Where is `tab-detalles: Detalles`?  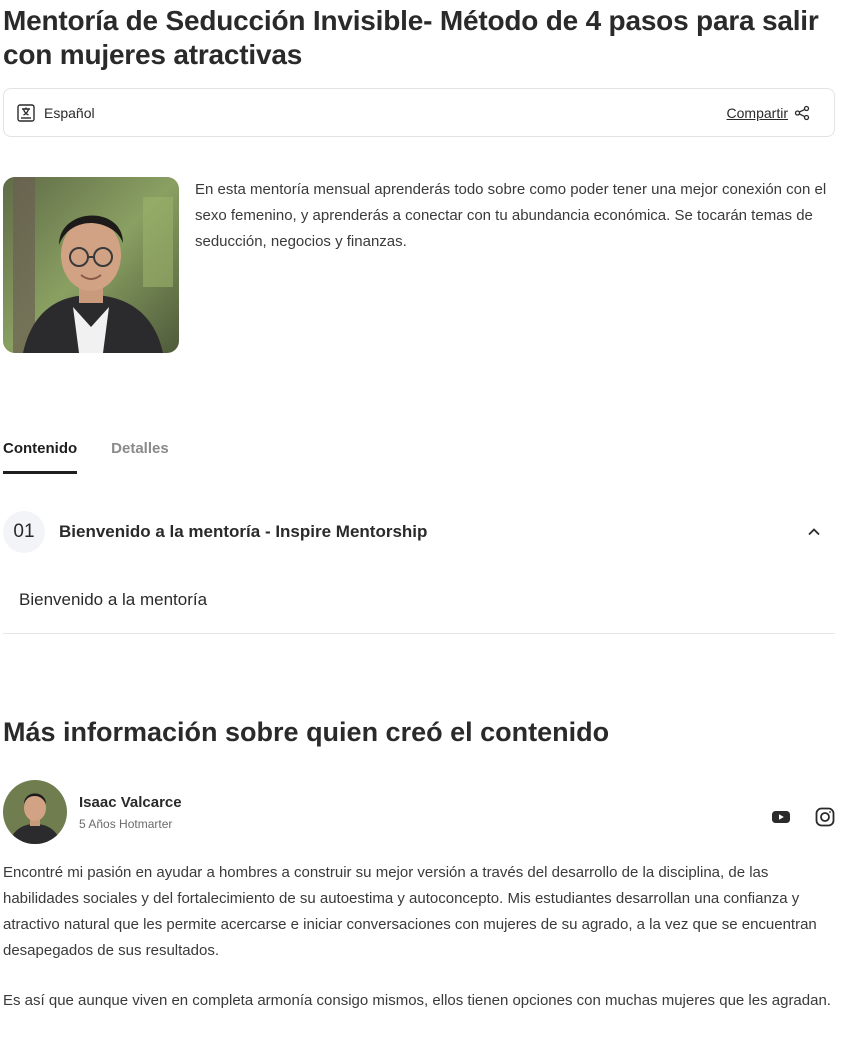
tab-detalles: Detalles is located at coordinates (140, 457).